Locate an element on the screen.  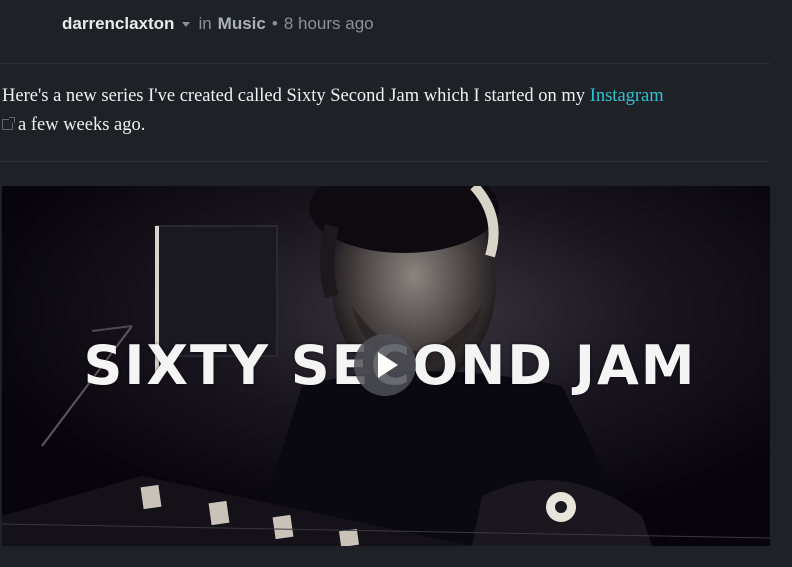
header-divider is located at coordinates (385, 63).